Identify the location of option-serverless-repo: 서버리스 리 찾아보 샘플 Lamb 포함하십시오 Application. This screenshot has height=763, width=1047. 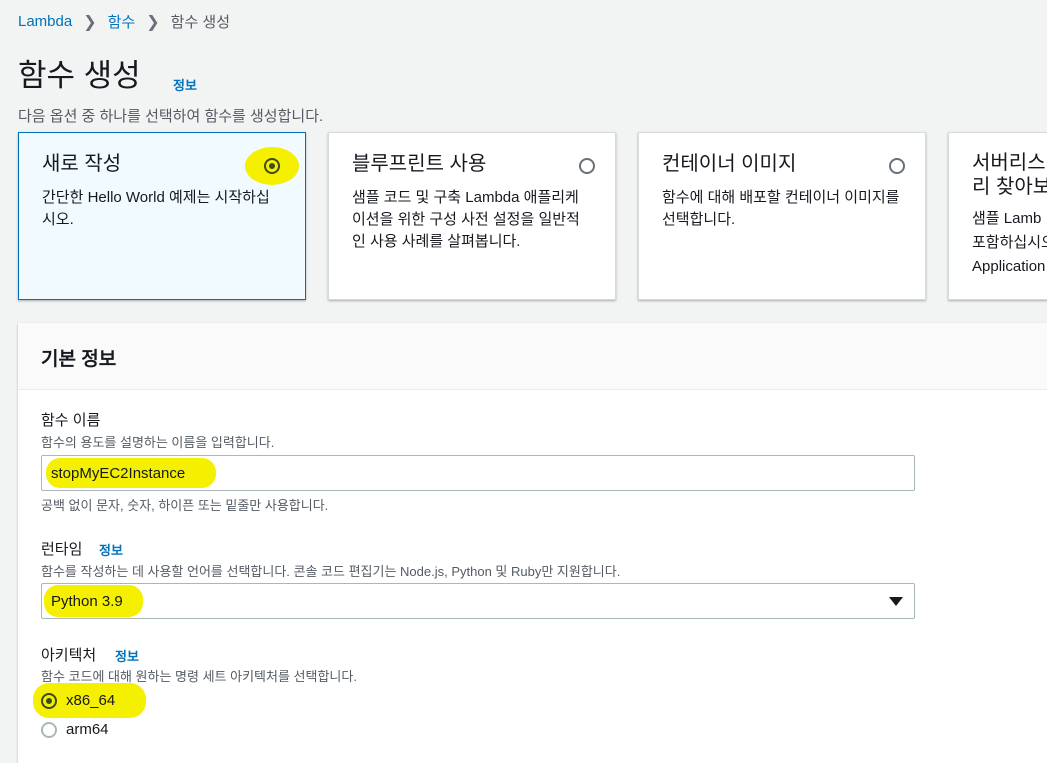
(997, 216).